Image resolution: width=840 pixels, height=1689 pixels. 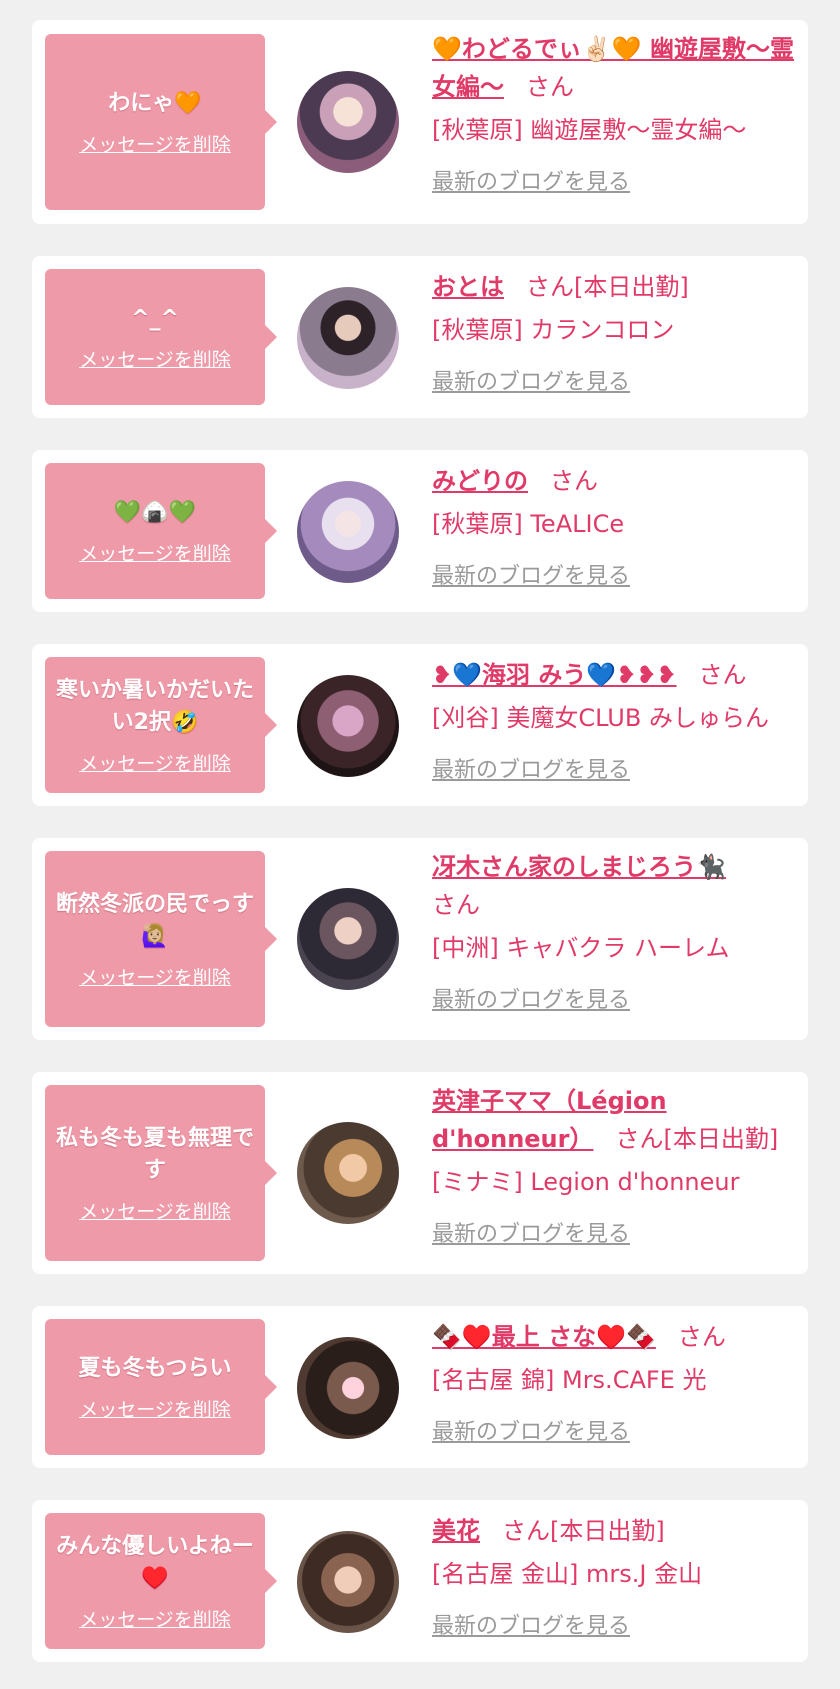 What do you see at coordinates (161, 337) in the screenshot?
I see `message-bubble: ^_^ メッセージを削除` at bounding box center [161, 337].